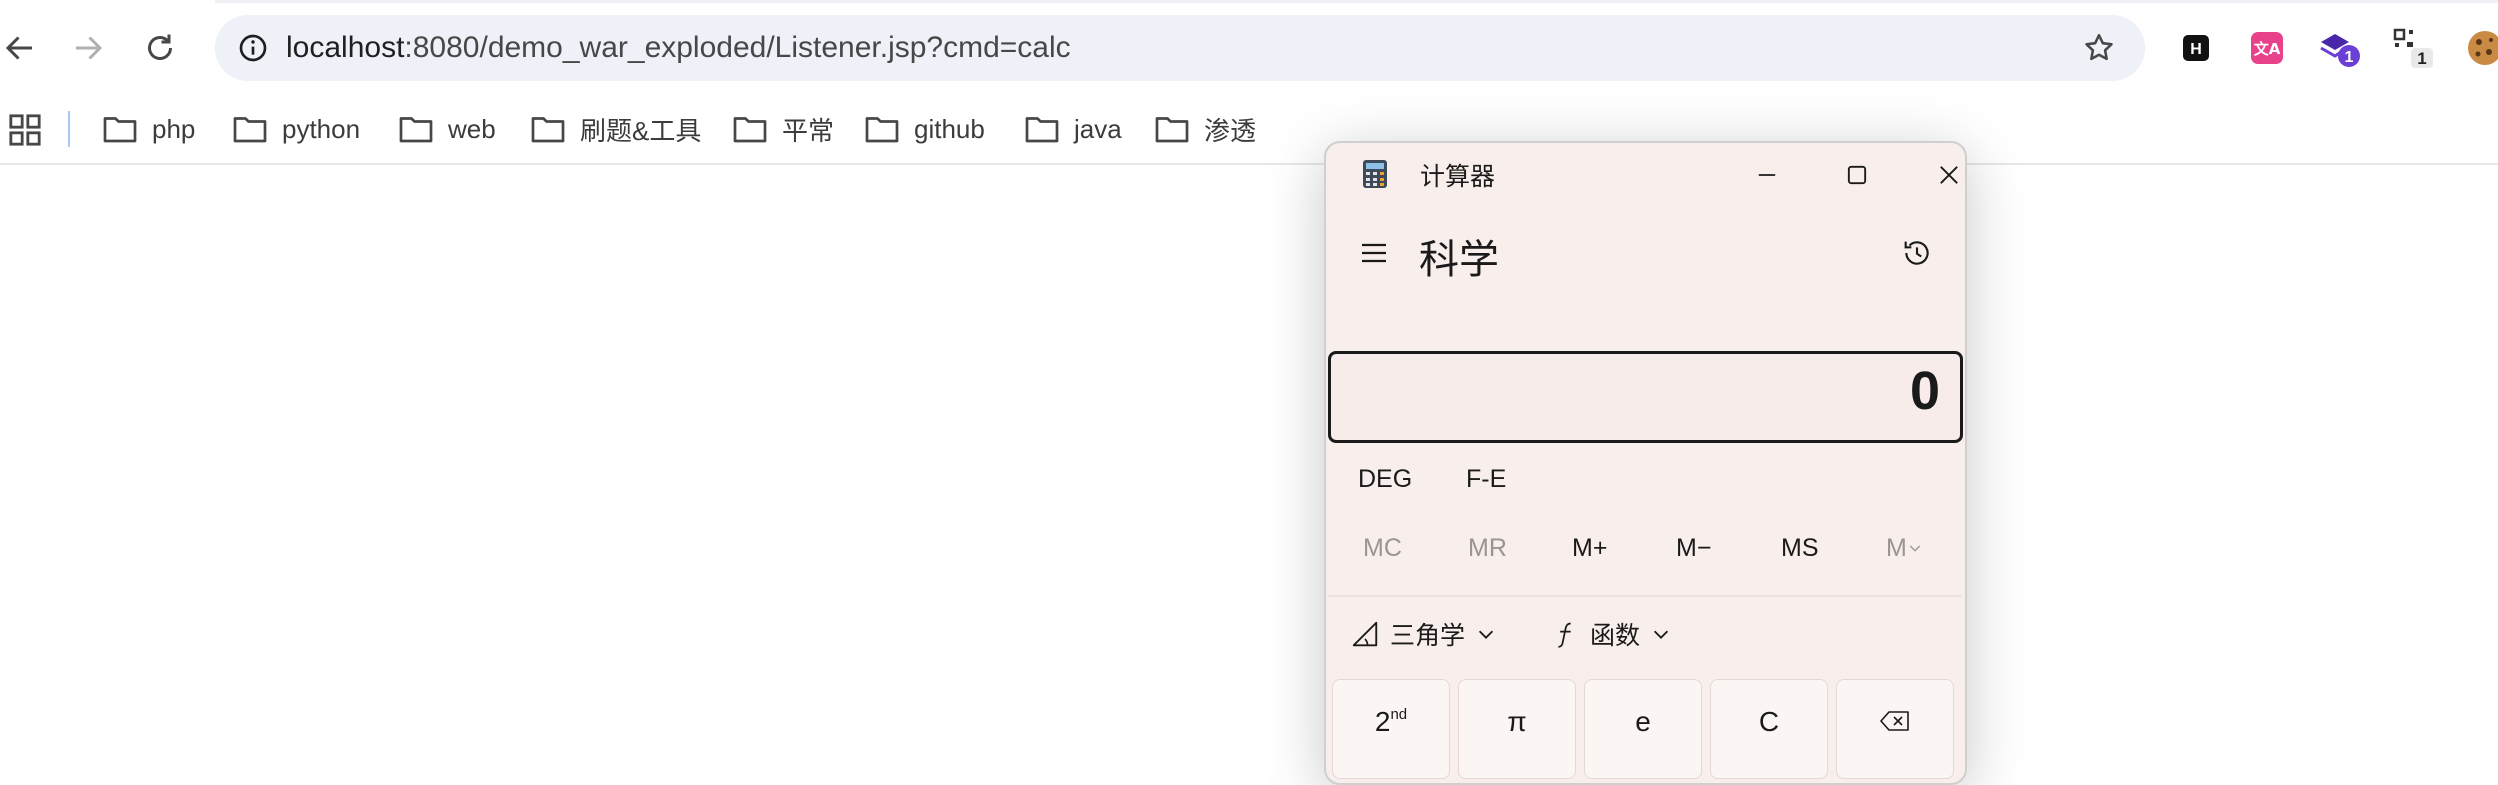  I want to click on history-icon, so click(1916, 253).